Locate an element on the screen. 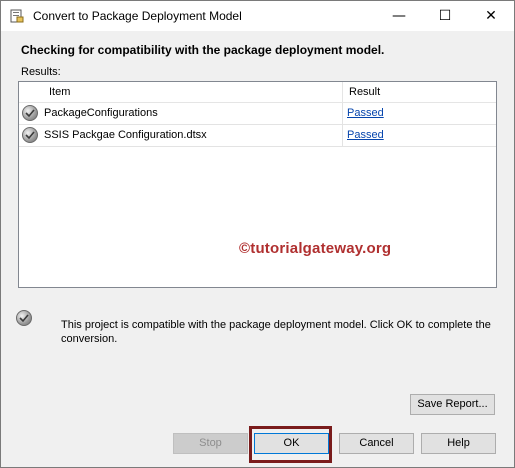 This screenshot has height=468, width=515. window-title: Convert to Package Deployment Model is located at coordinates (137, 16).